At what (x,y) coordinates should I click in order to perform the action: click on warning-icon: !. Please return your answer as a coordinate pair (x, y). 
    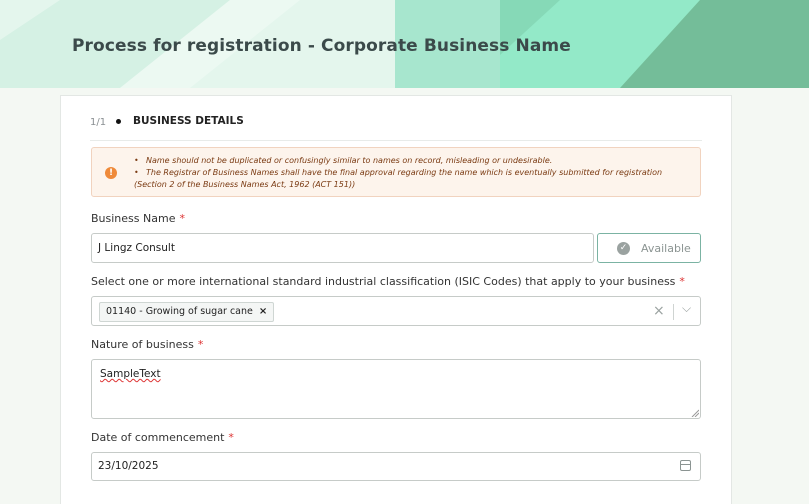
    Looking at the image, I should click on (111, 173).